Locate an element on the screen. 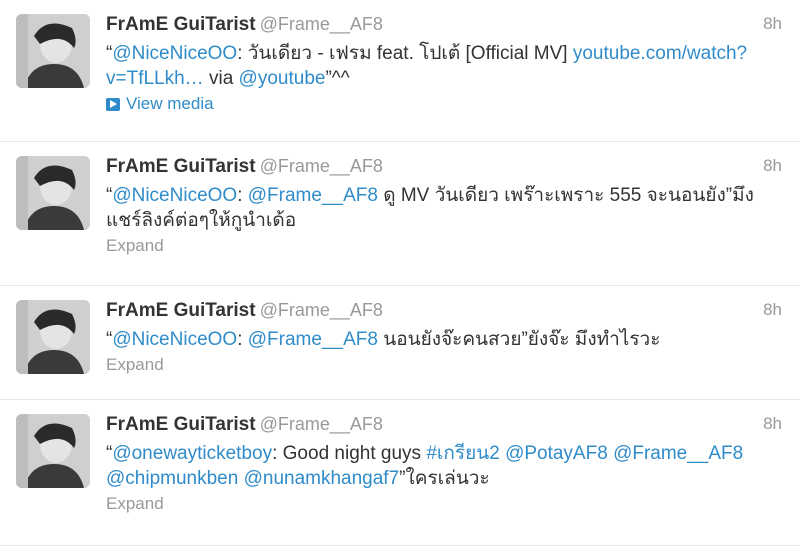 This screenshot has height=546, width=800. mention-link: @PotayAF8 is located at coordinates (556, 453).